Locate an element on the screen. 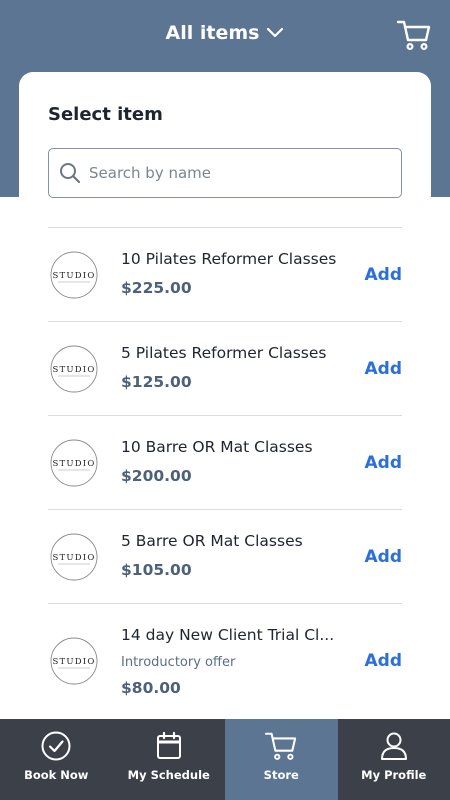  tab-my-schedule: My Schedule is located at coordinates (169, 759).